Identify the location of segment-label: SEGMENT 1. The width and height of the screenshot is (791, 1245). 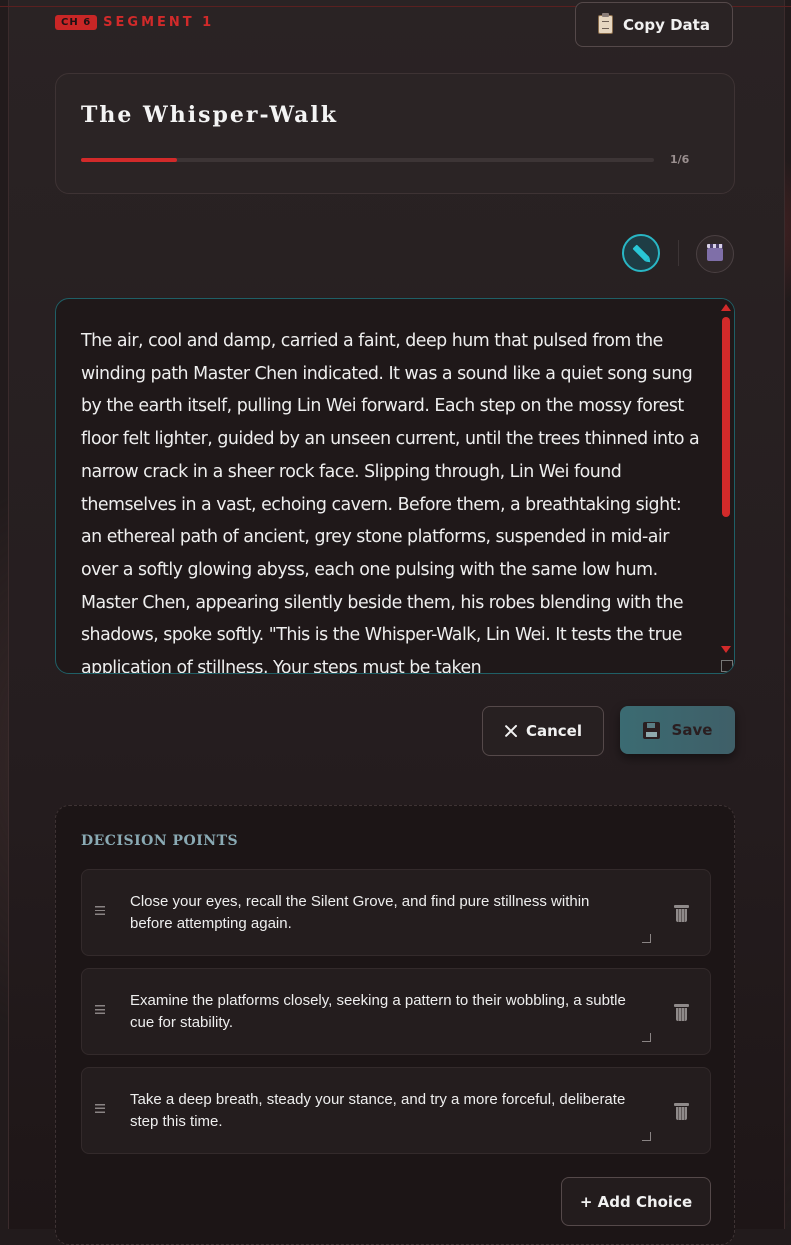
(159, 22).